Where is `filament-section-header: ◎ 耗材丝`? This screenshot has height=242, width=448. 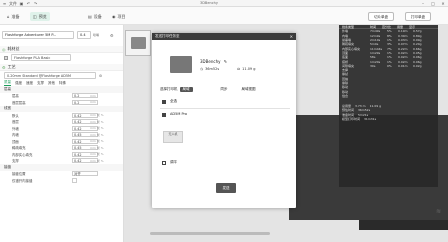
filament-section-header: ◎ 耗材丝 is located at coordinates (61, 49).